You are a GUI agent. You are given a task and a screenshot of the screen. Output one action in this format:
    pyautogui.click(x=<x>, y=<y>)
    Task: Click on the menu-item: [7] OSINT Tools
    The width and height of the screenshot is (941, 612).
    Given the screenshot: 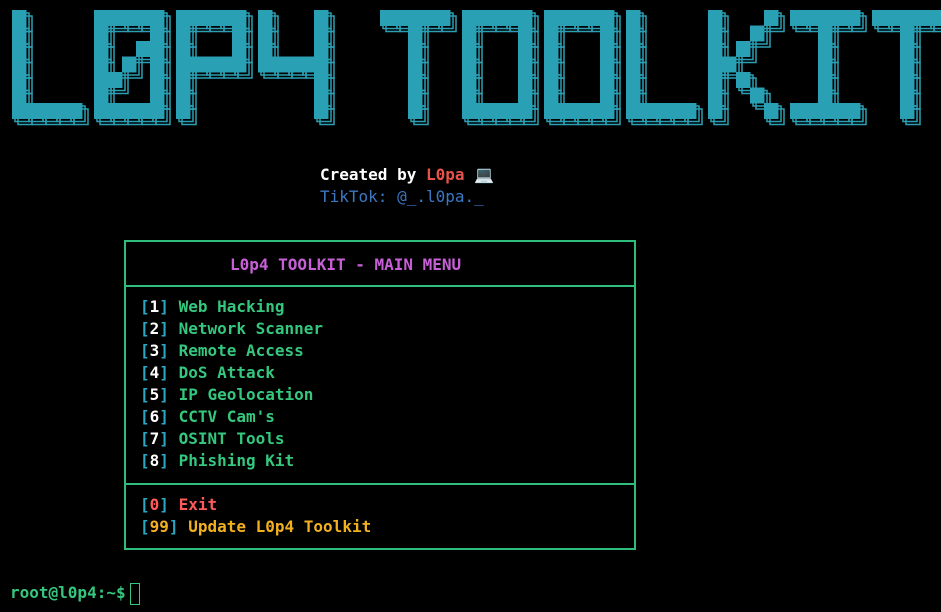 What is the action you would take?
    pyautogui.click(x=212, y=439)
    